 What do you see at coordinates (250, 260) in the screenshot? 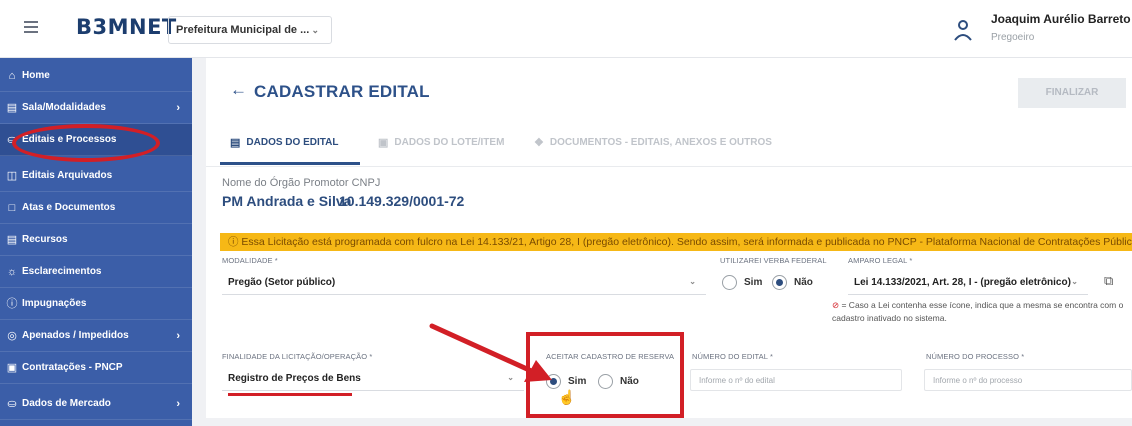
I see `modalidade-label: MODALIDADE *` at bounding box center [250, 260].